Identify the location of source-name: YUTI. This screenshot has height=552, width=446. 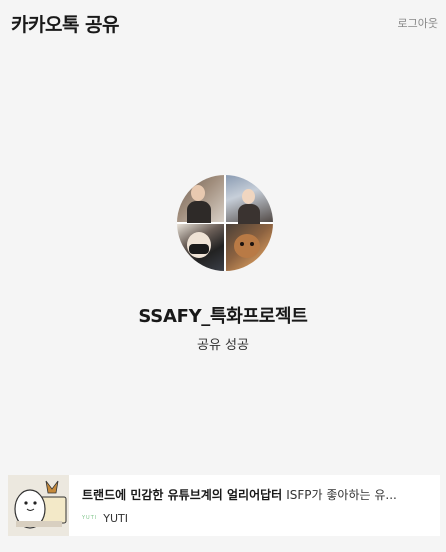
(115, 518).